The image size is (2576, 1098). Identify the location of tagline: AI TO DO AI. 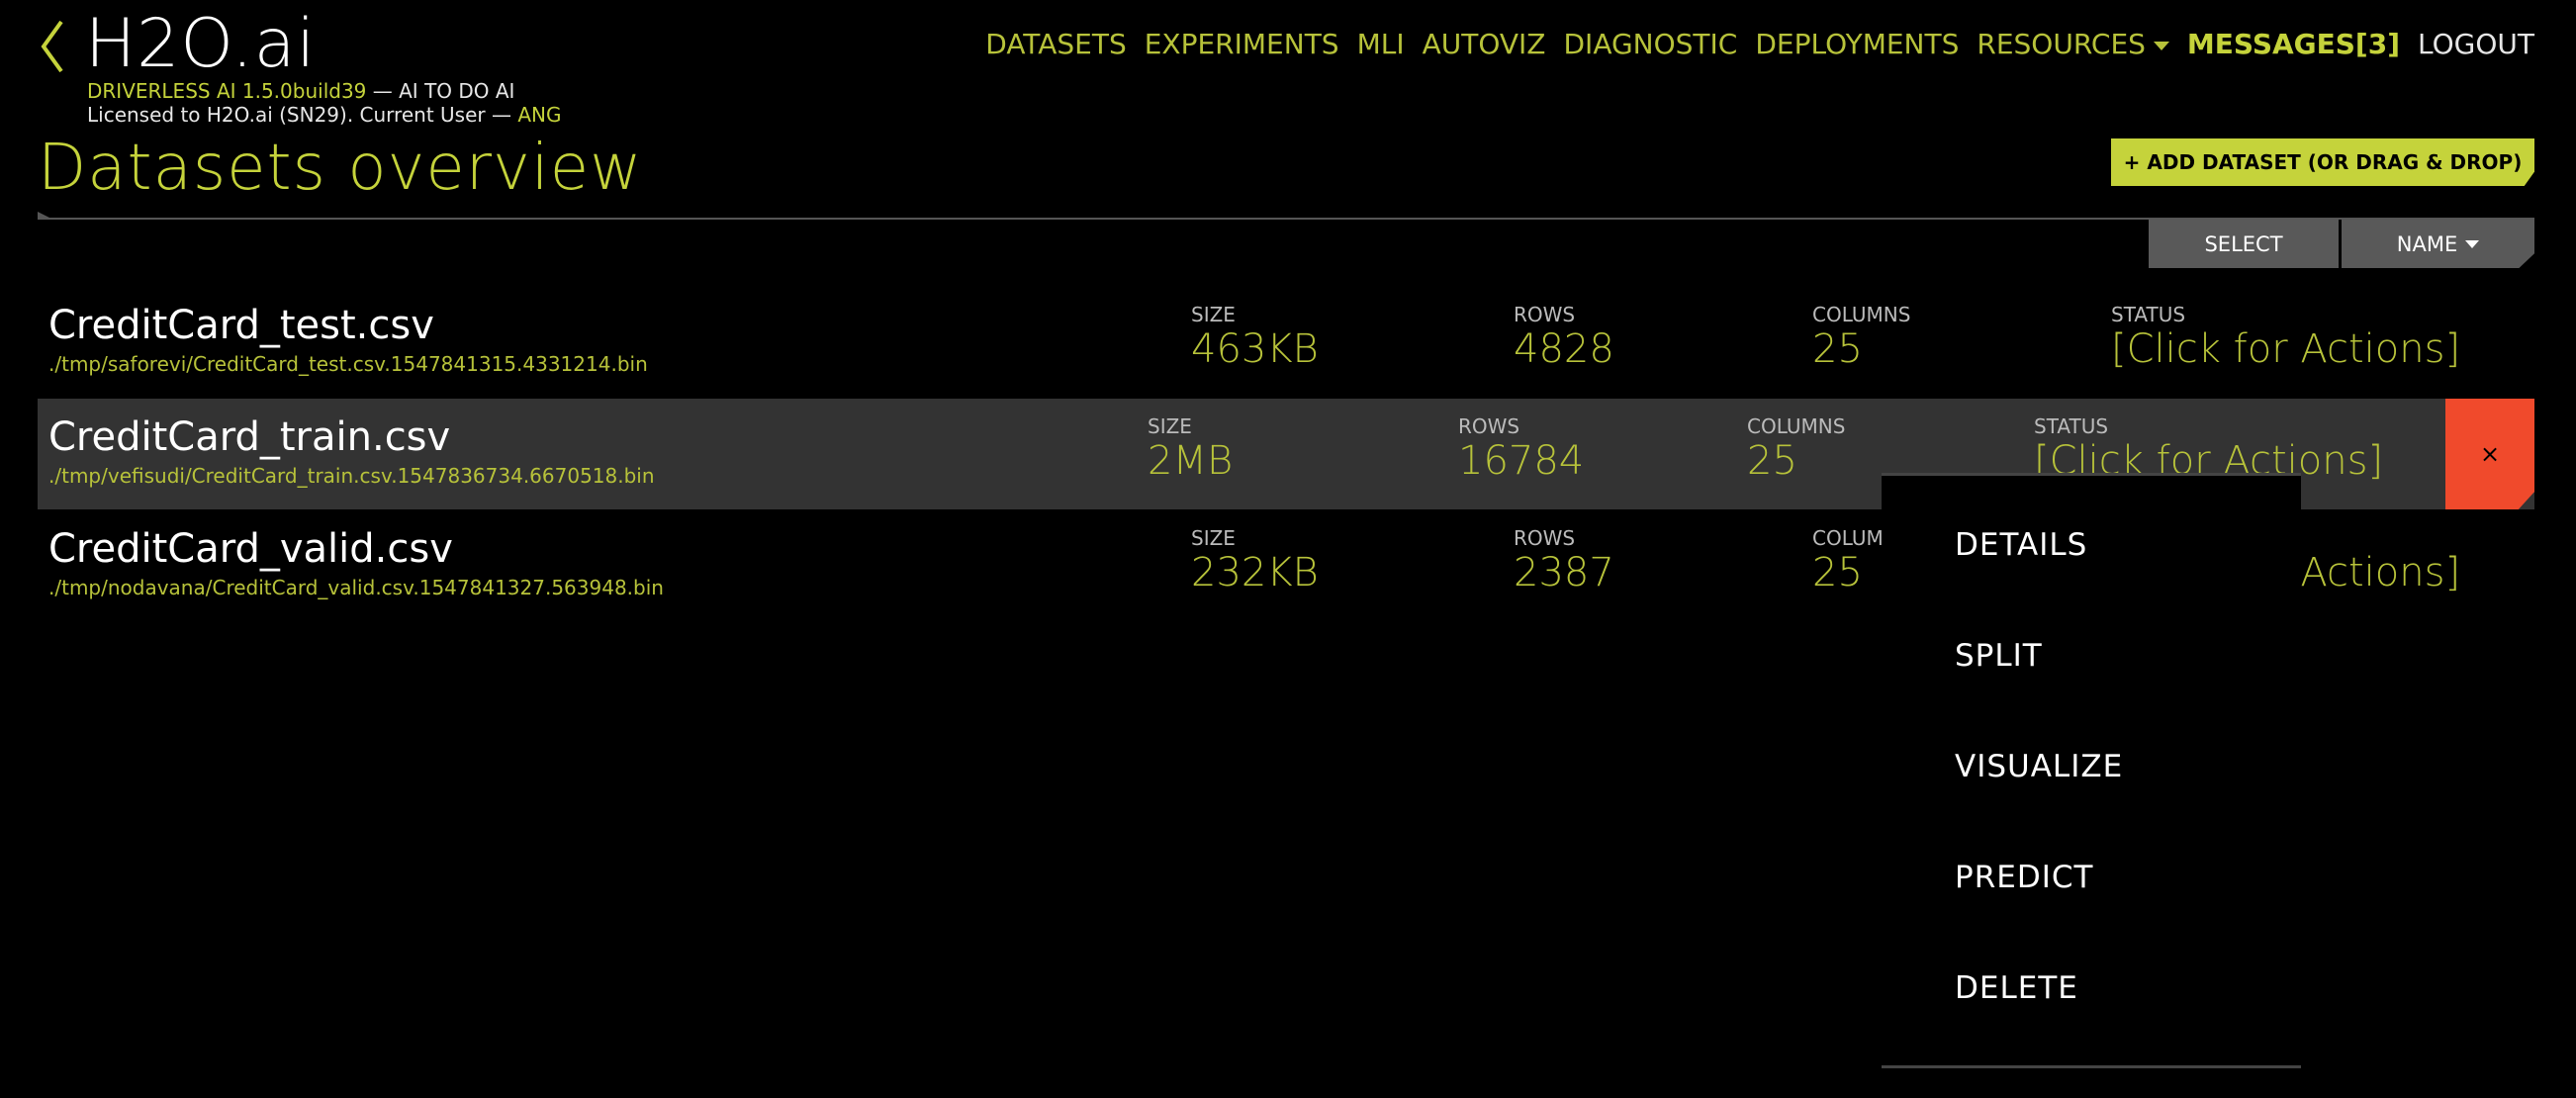
(457, 91).